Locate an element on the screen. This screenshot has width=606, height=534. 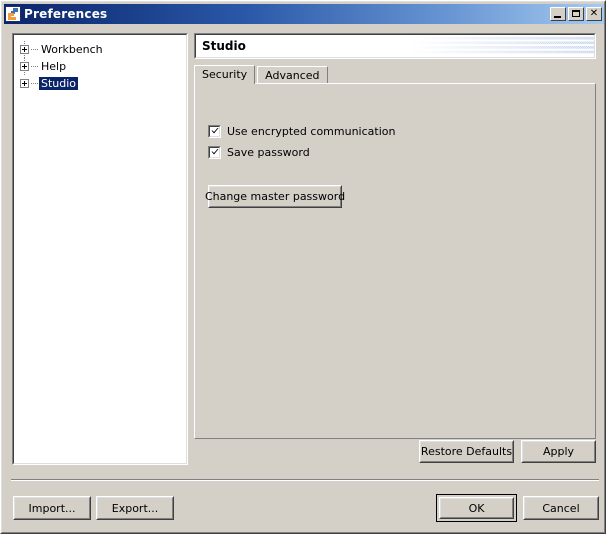
checkbox-label: Use encrypted communication is located at coordinates (311, 131).